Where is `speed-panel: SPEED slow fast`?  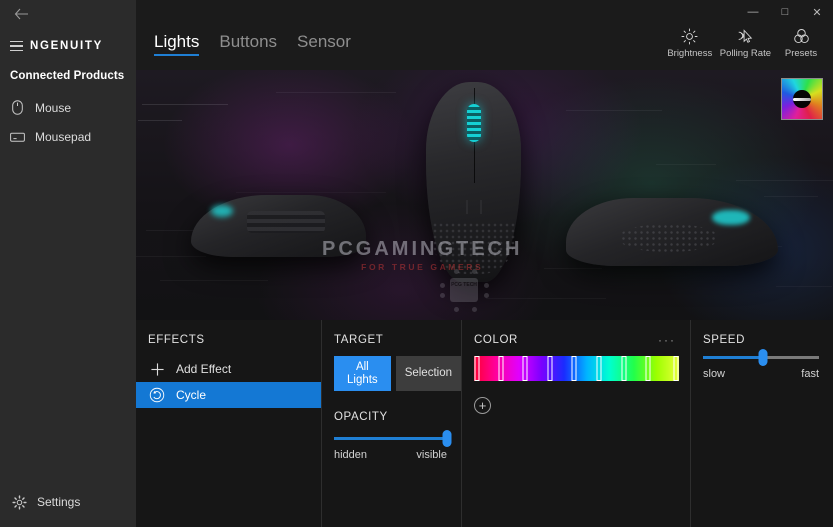
speed-panel: SPEED slow fast is located at coordinates (761, 423).